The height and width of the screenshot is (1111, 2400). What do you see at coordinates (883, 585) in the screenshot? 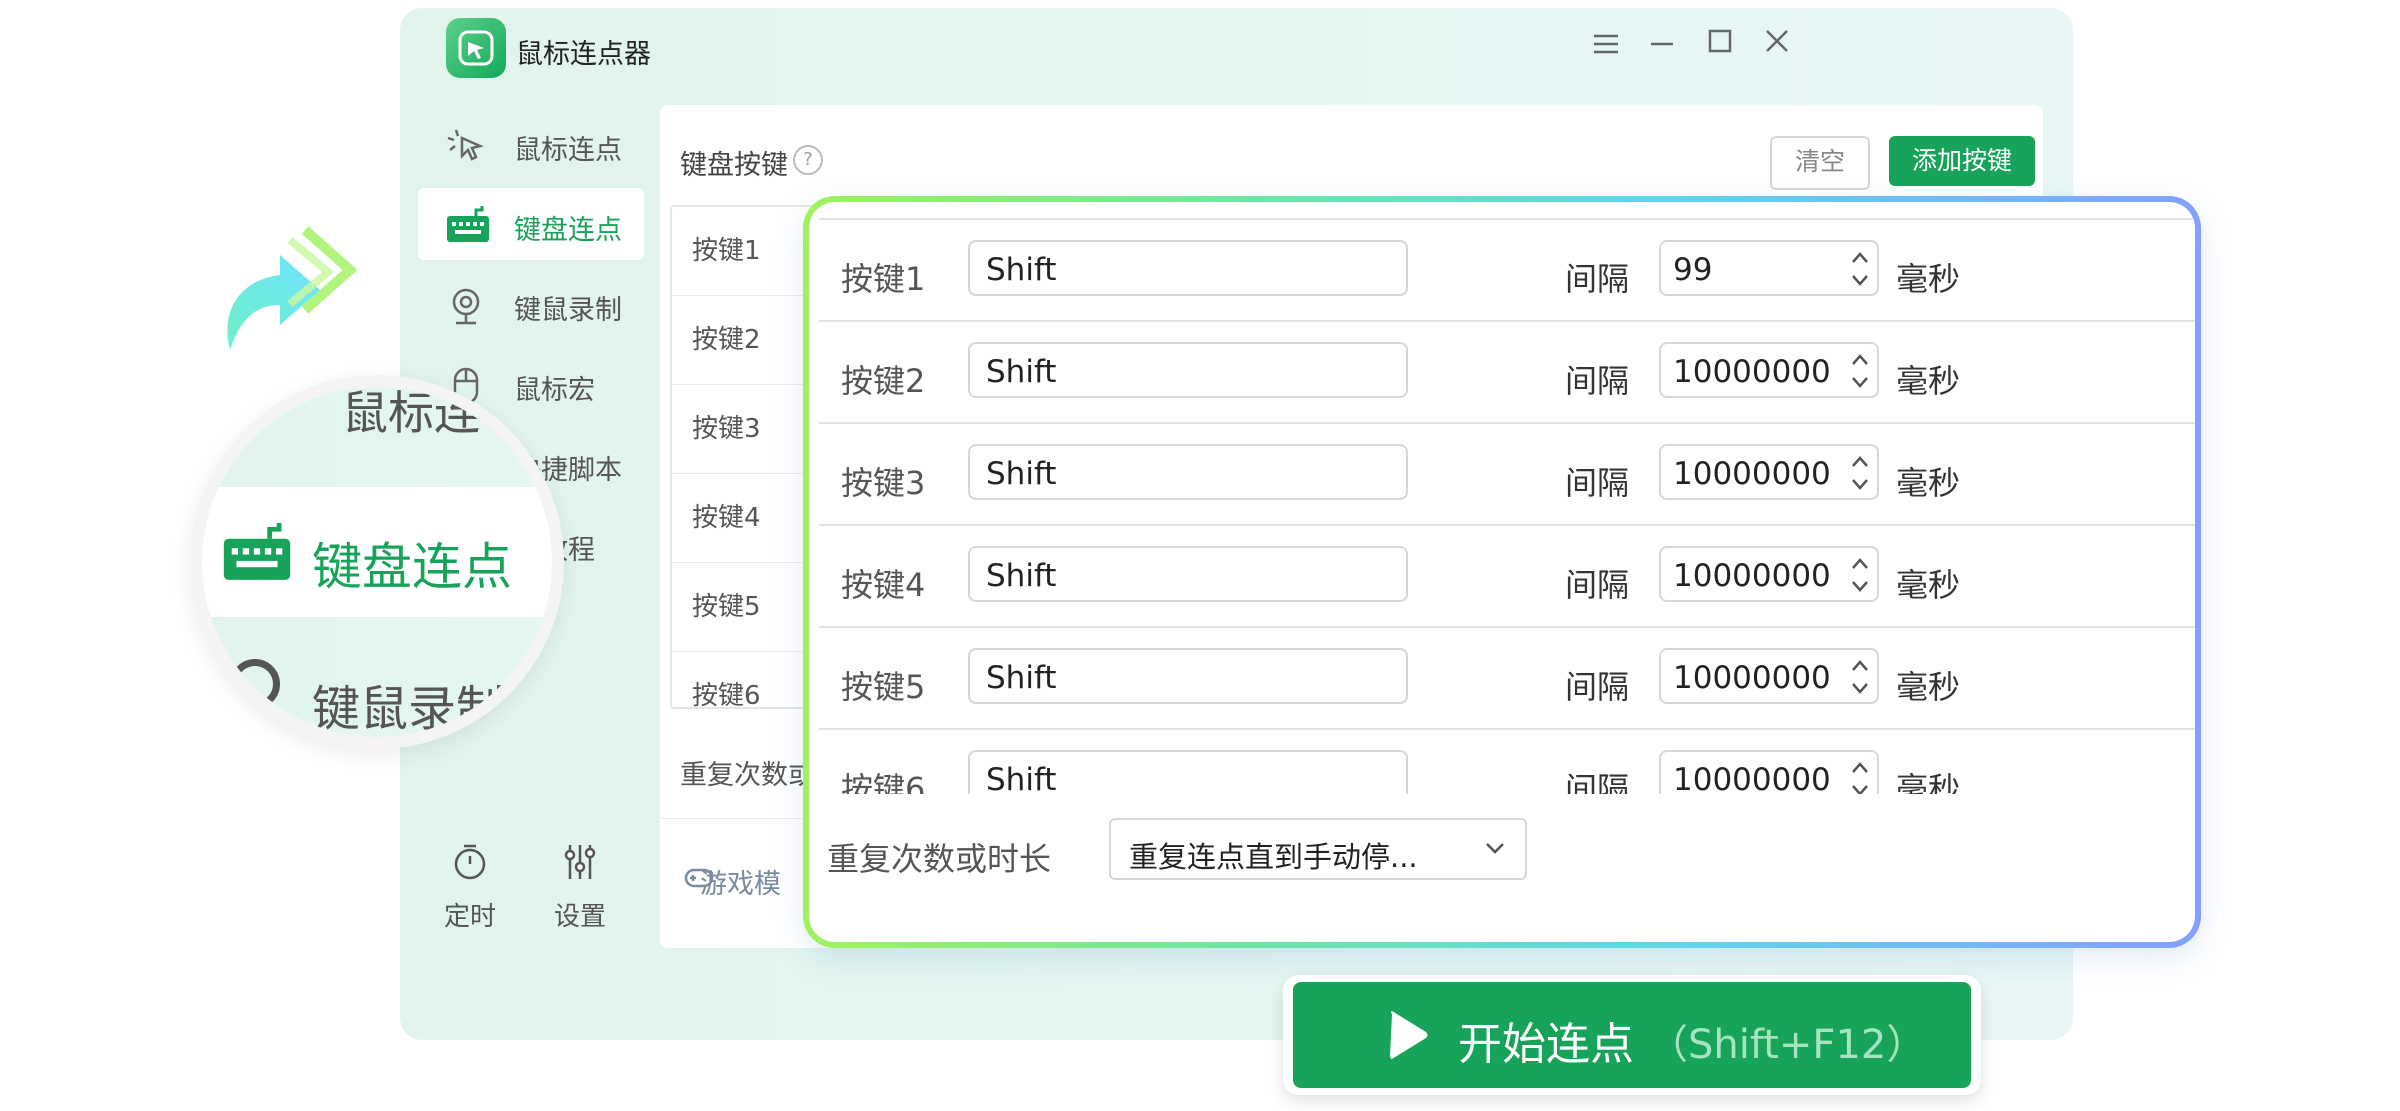
I see `row-label: 按键4` at bounding box center [883, 585].